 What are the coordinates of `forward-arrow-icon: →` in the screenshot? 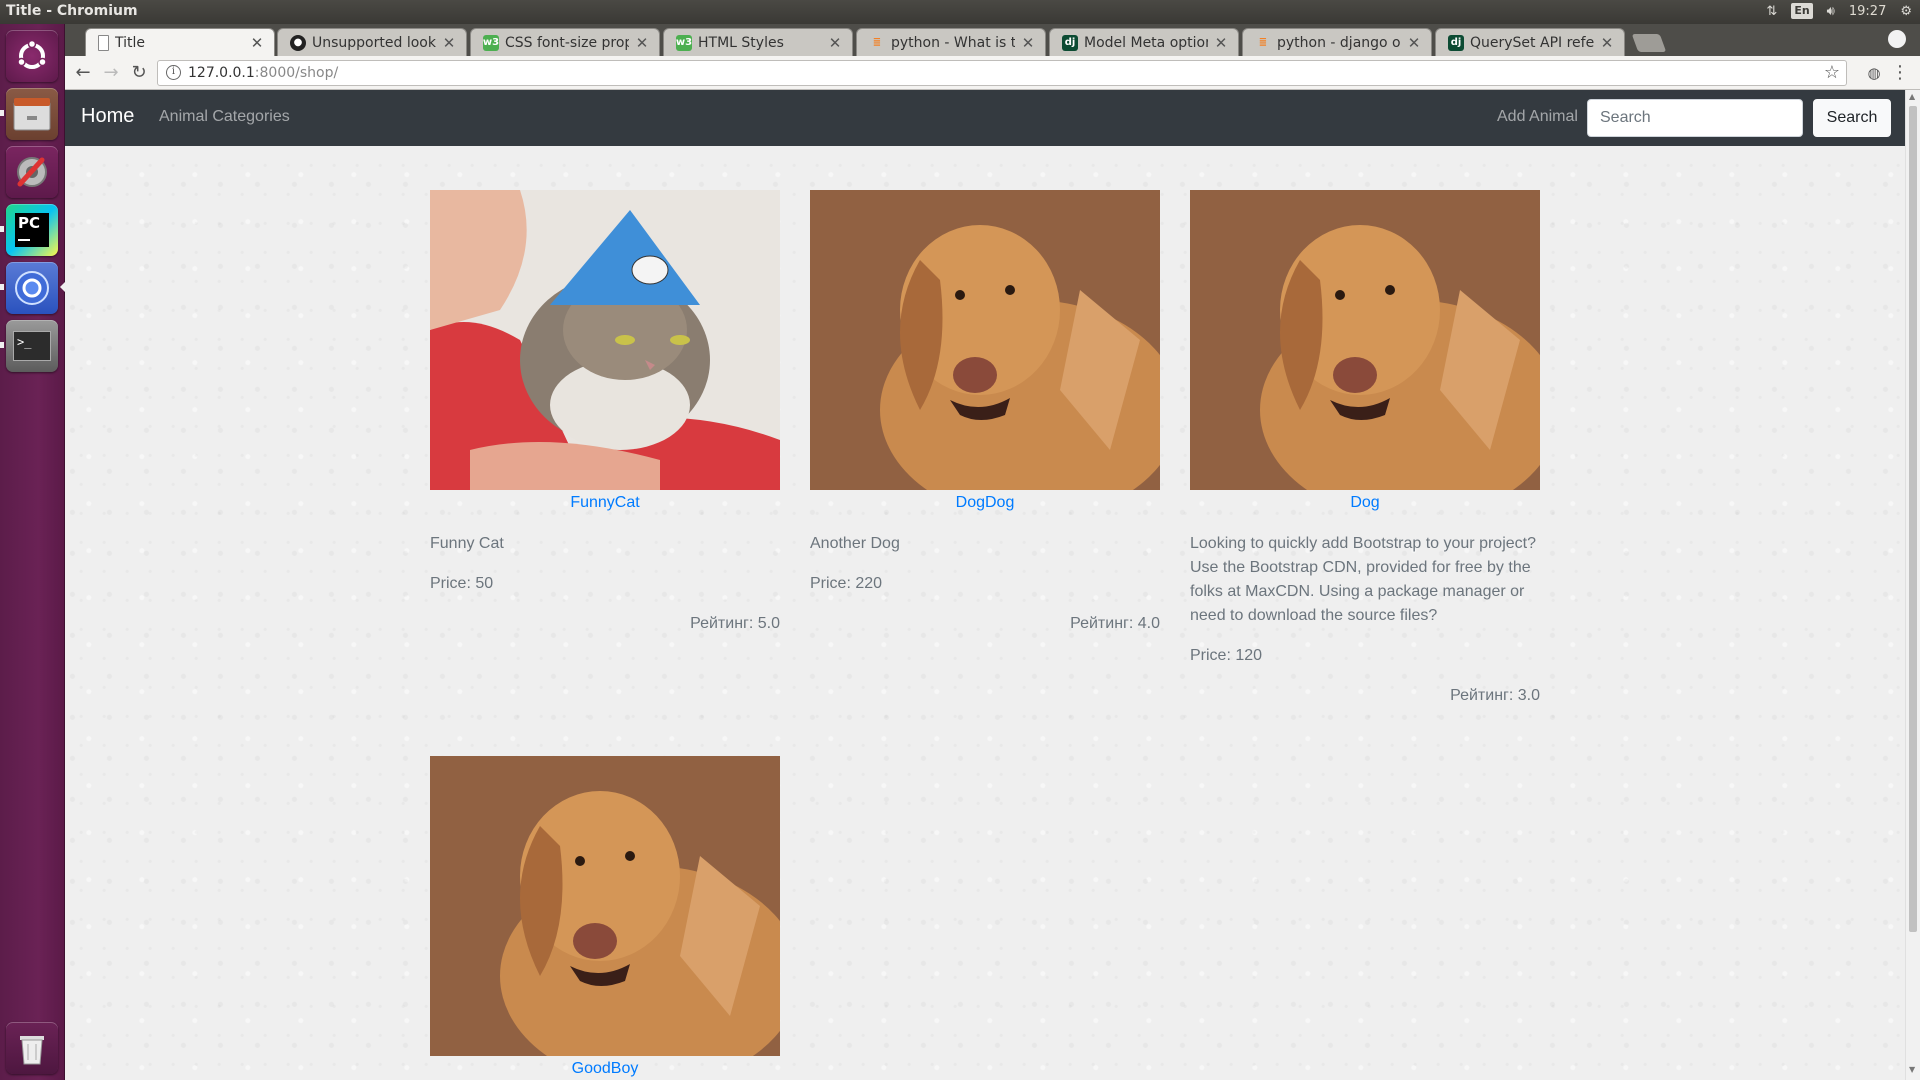 It's located at (111, 73).